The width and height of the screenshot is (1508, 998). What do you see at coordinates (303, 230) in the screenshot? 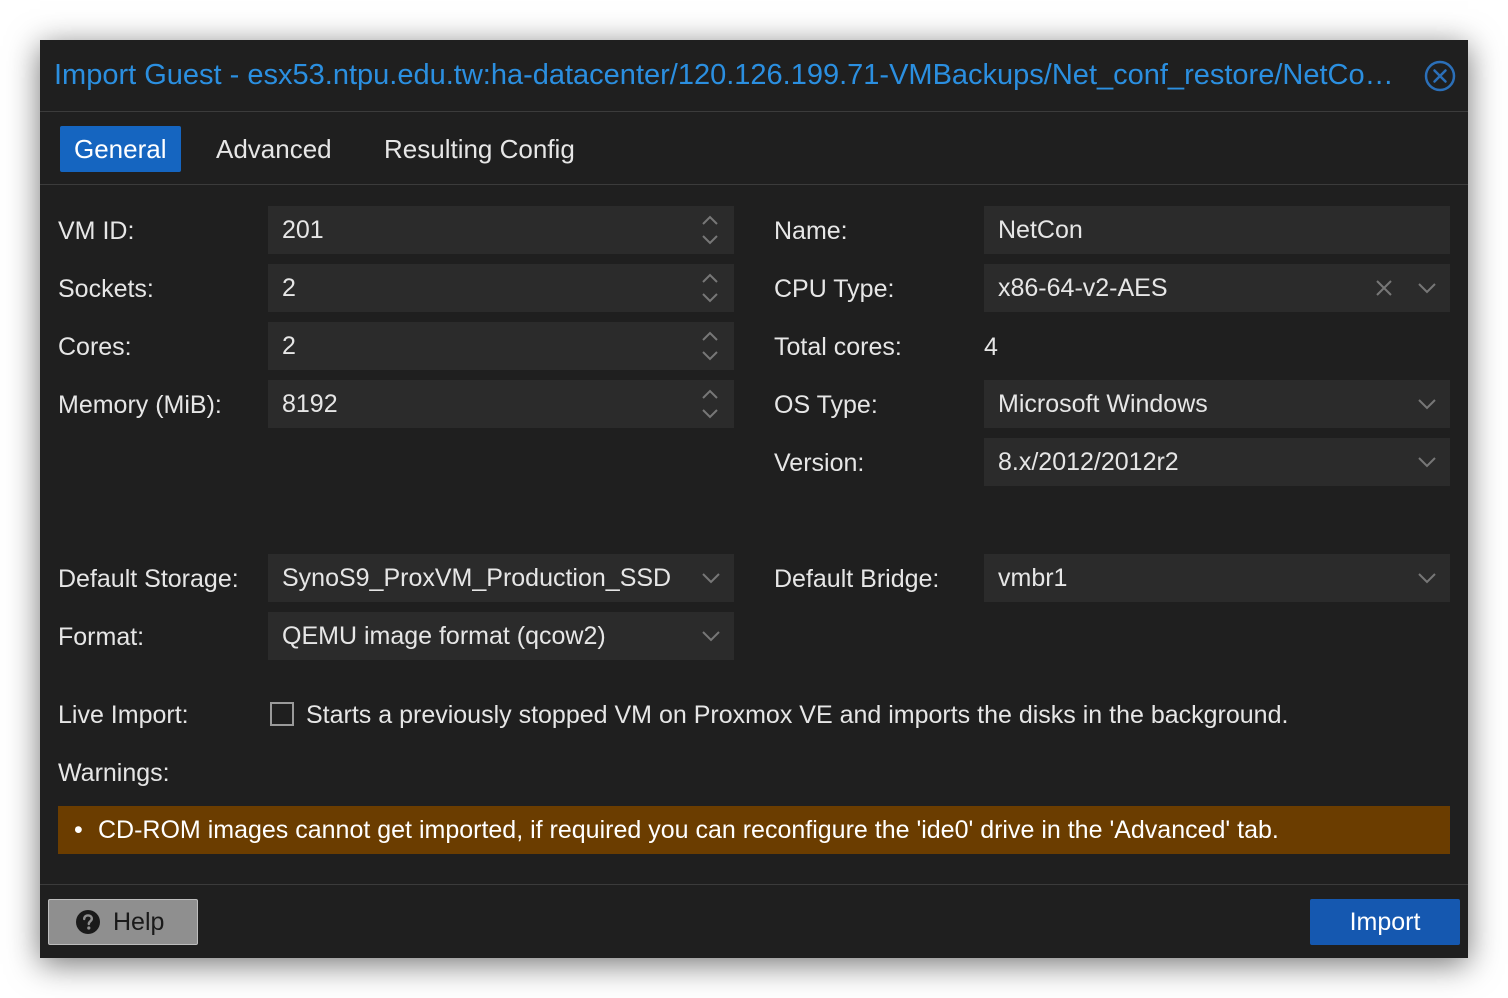
I see `vmid-value: 201` at bounding box center [303, 230].